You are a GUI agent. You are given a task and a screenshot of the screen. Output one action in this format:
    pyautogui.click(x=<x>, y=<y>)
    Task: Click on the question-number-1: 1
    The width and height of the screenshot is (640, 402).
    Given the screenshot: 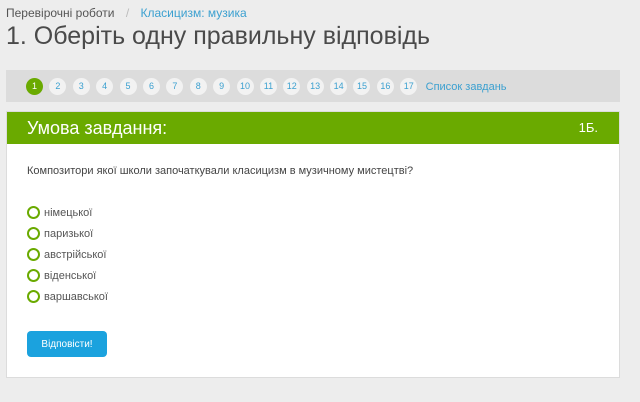 What is the action you would take?
    pyautogui.click(x=34, y=86)
    